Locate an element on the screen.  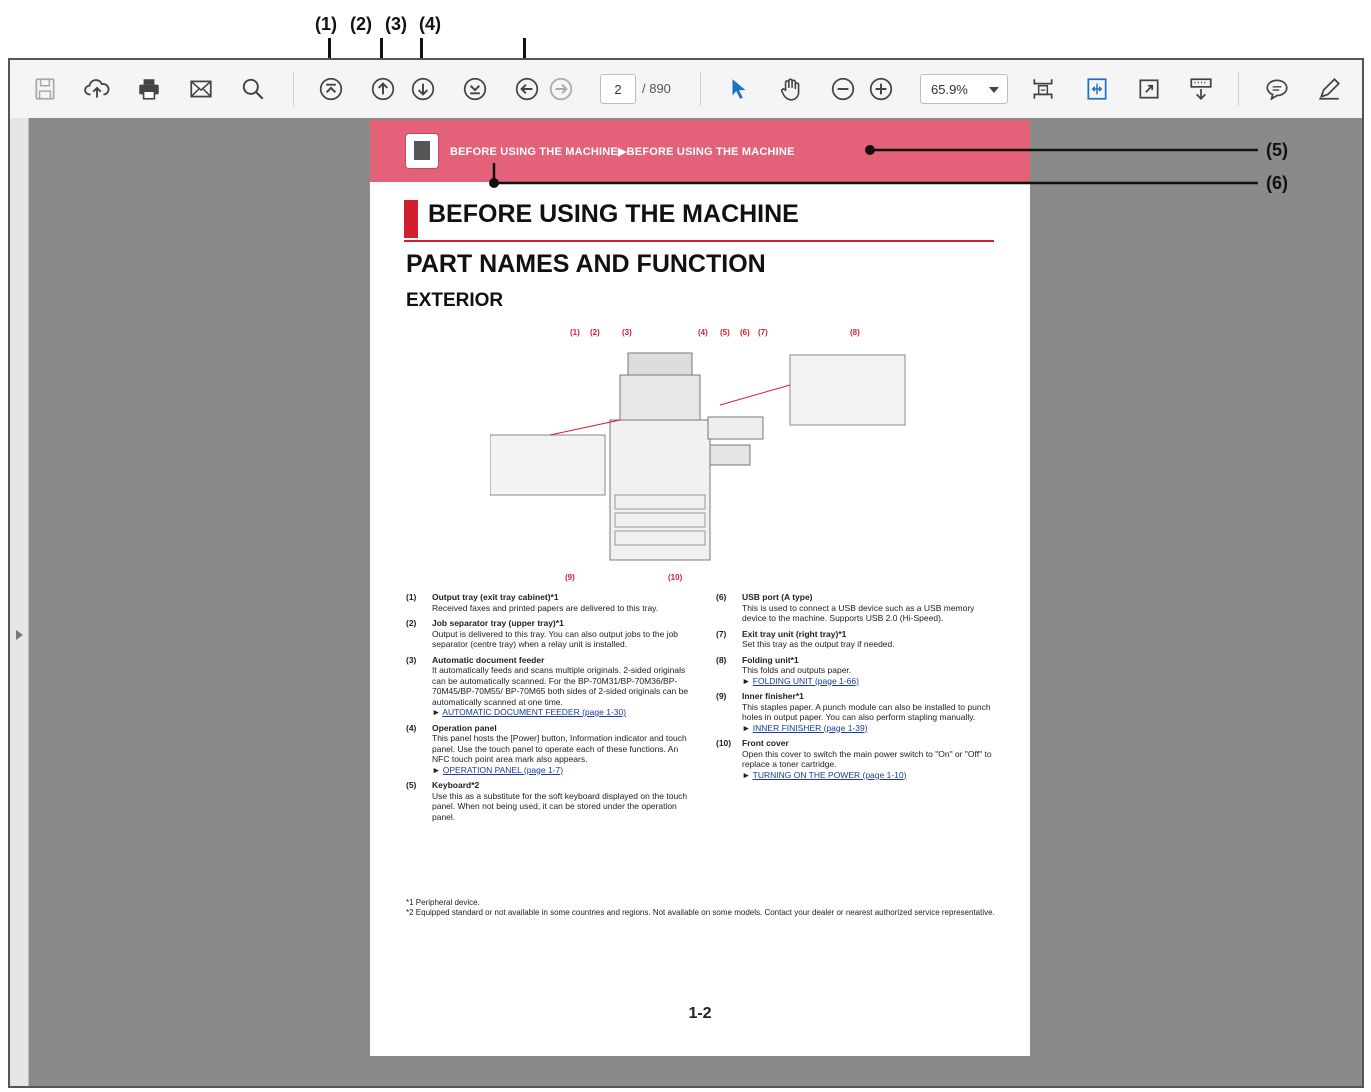
page-title: BEFORE USING THE MACHINE is located at coordinates (613, 214).